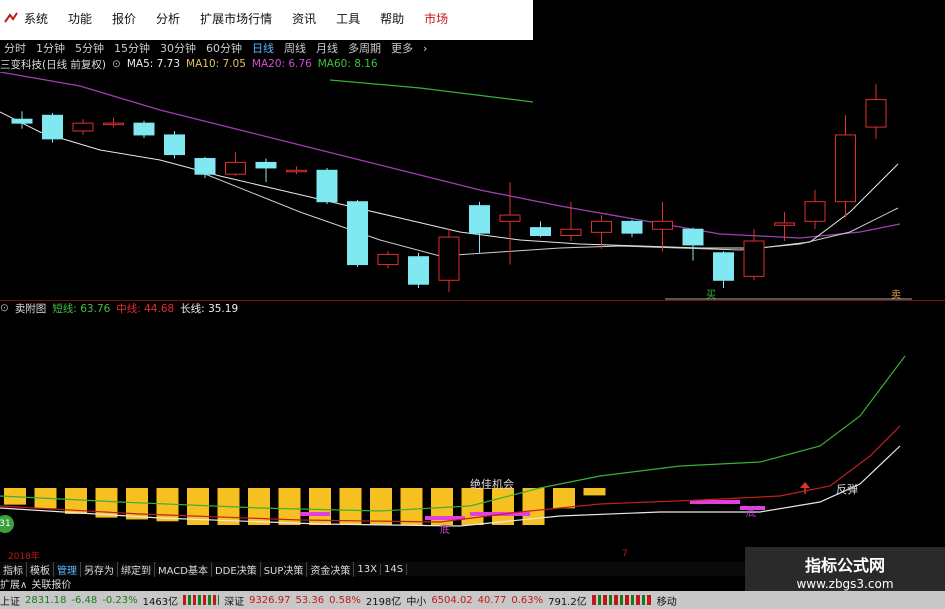 This screenshot has height=609, width=945. Describe the element at coordinates (51, 583) in the screenshot. I see `related-quote-button: 关联报价` at that location.